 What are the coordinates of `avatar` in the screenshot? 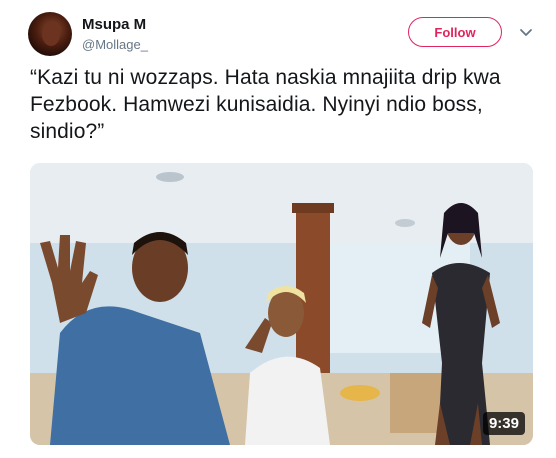 It's located at (50, 34).